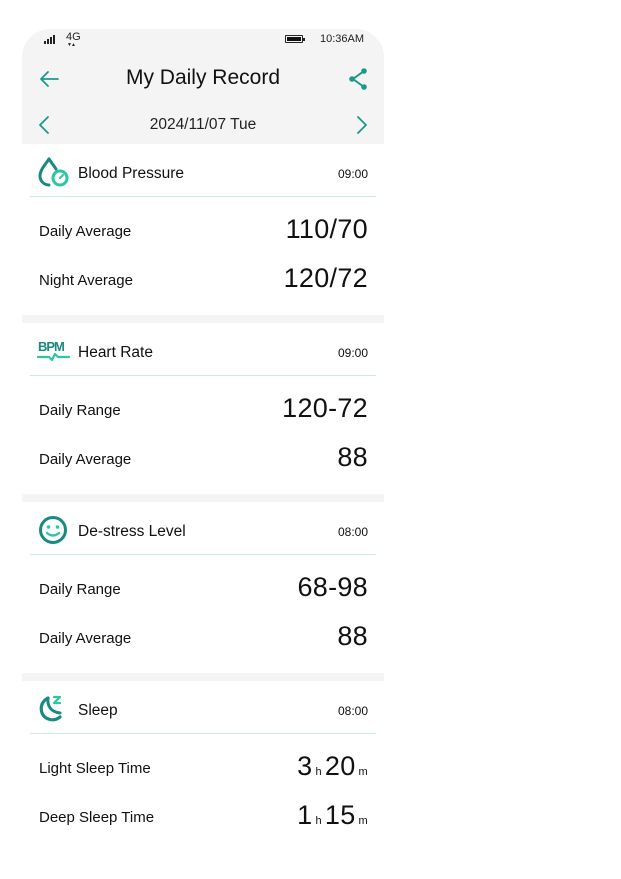  Describe the element at coordinates (86, 280) in the screenshot. I see `metric-label: Night Average` at that location.